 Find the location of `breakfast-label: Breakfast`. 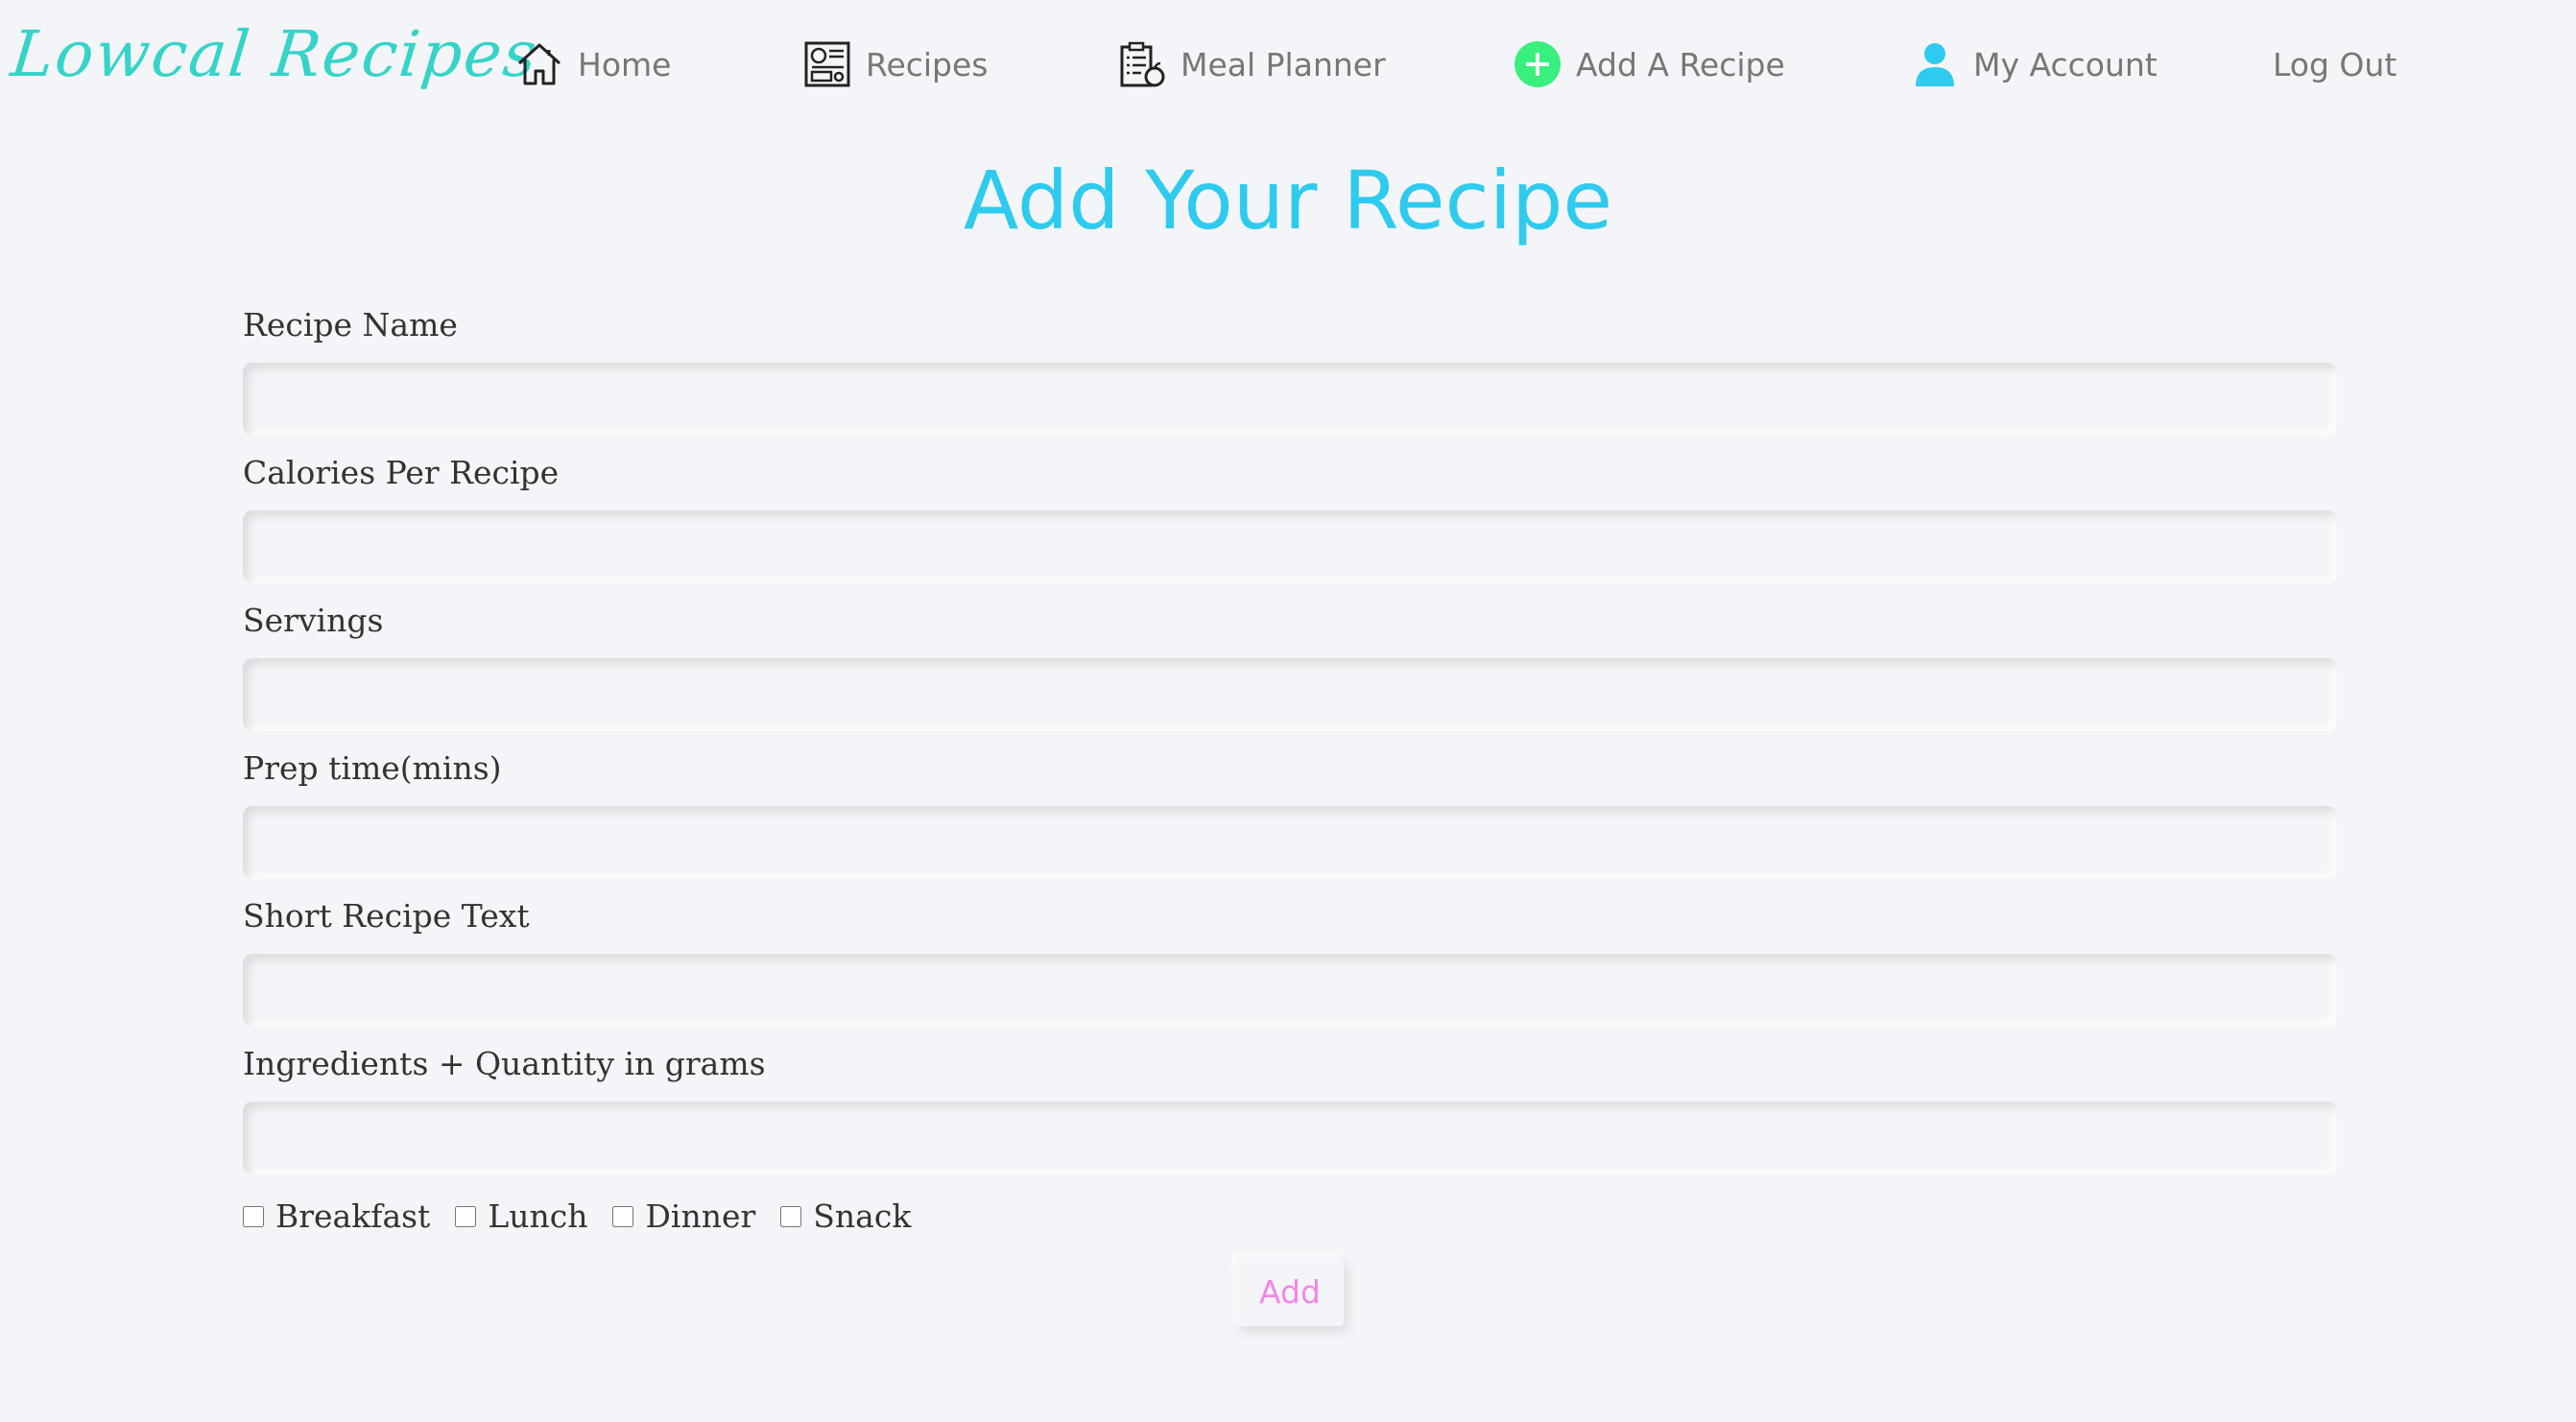

breakfast-label: Breakfast is located at coordinates (353, 1216).